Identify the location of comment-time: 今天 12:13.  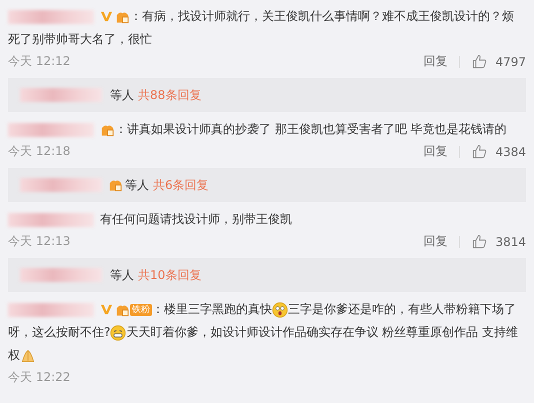
(39, 241).